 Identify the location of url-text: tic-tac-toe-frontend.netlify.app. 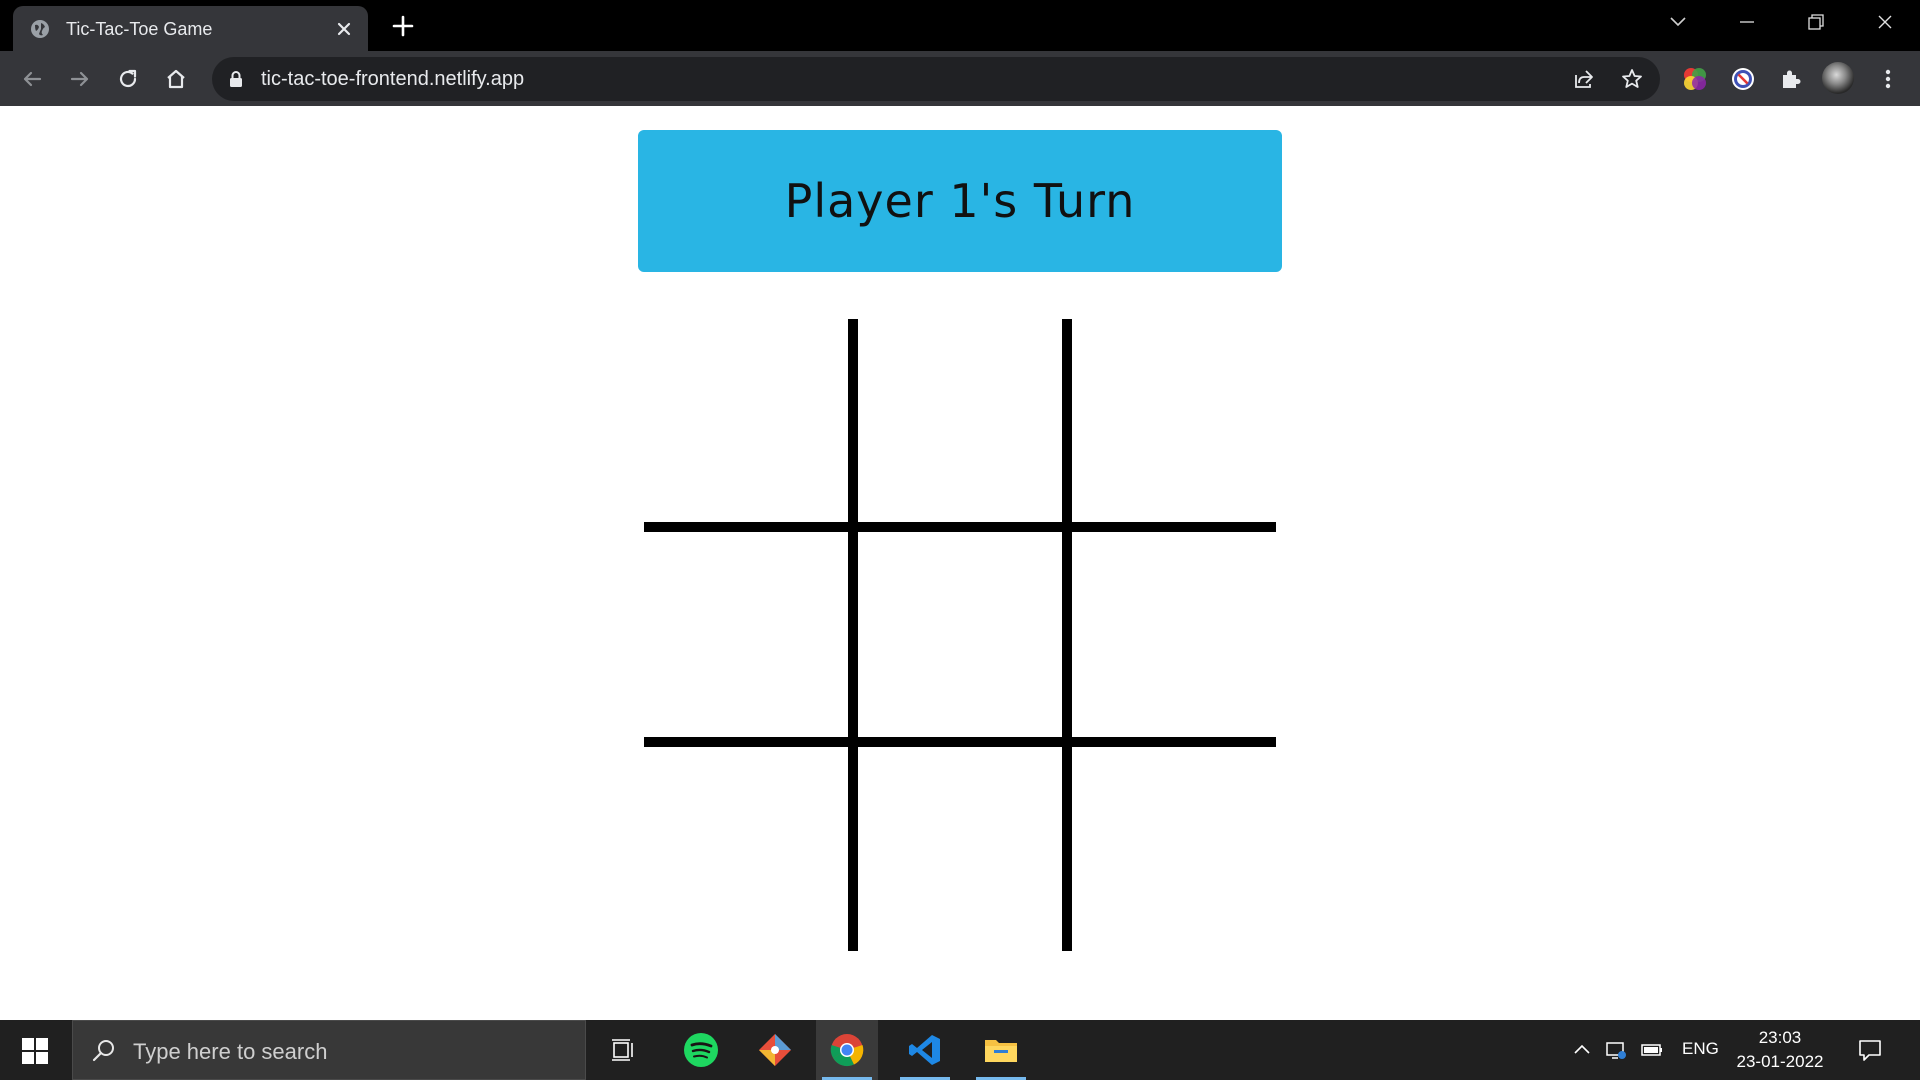
(393, 79).